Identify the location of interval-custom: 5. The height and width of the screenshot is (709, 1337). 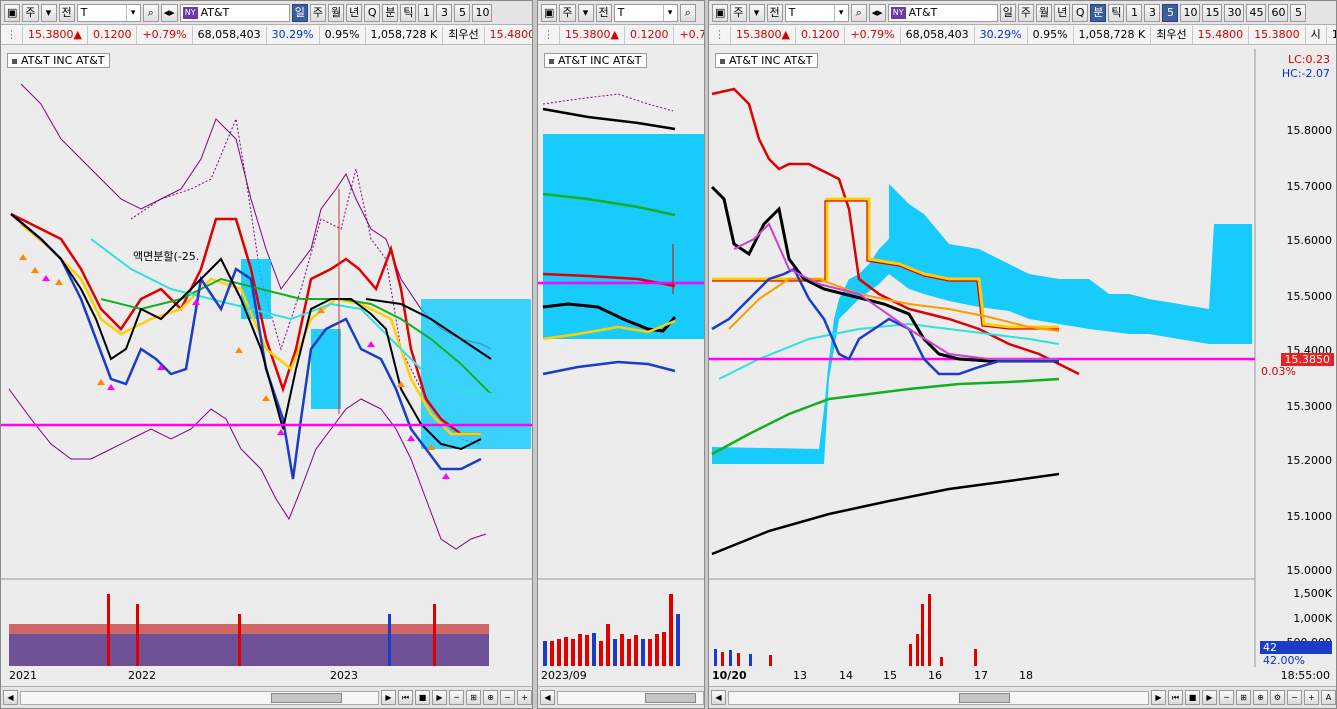
(1298, 12).